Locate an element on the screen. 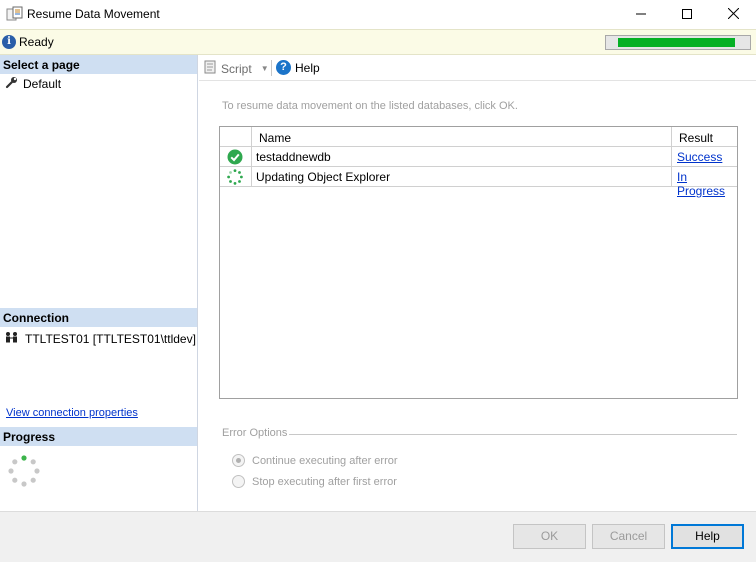  table-row: Updating Object Explorer In Progress is located at coordinates (478, 182).